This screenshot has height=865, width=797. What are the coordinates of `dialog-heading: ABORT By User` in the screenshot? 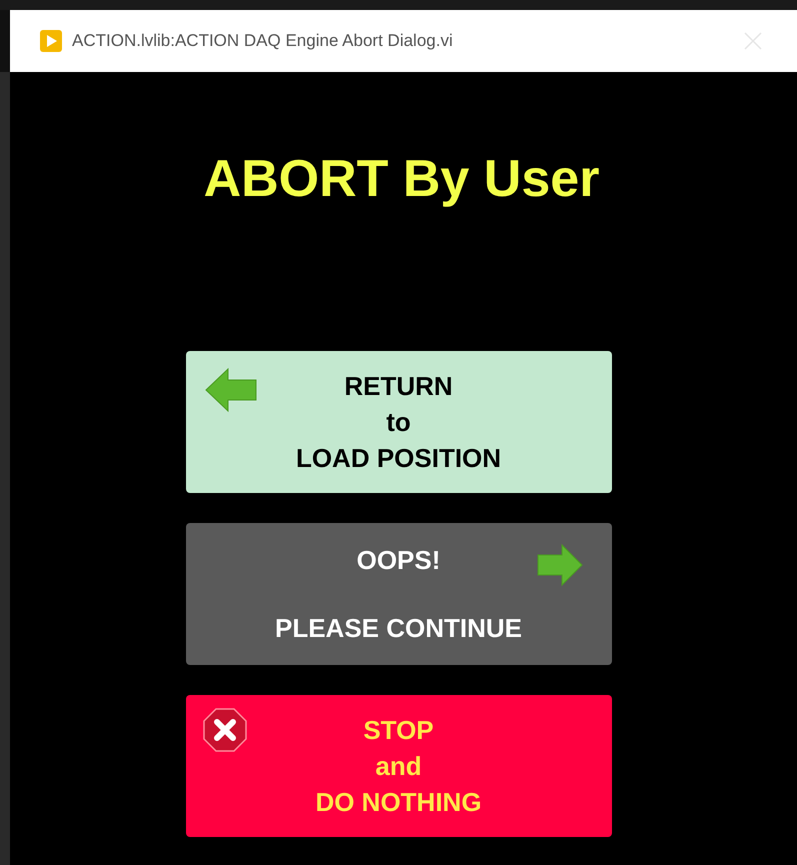 It's located at (402, 179).